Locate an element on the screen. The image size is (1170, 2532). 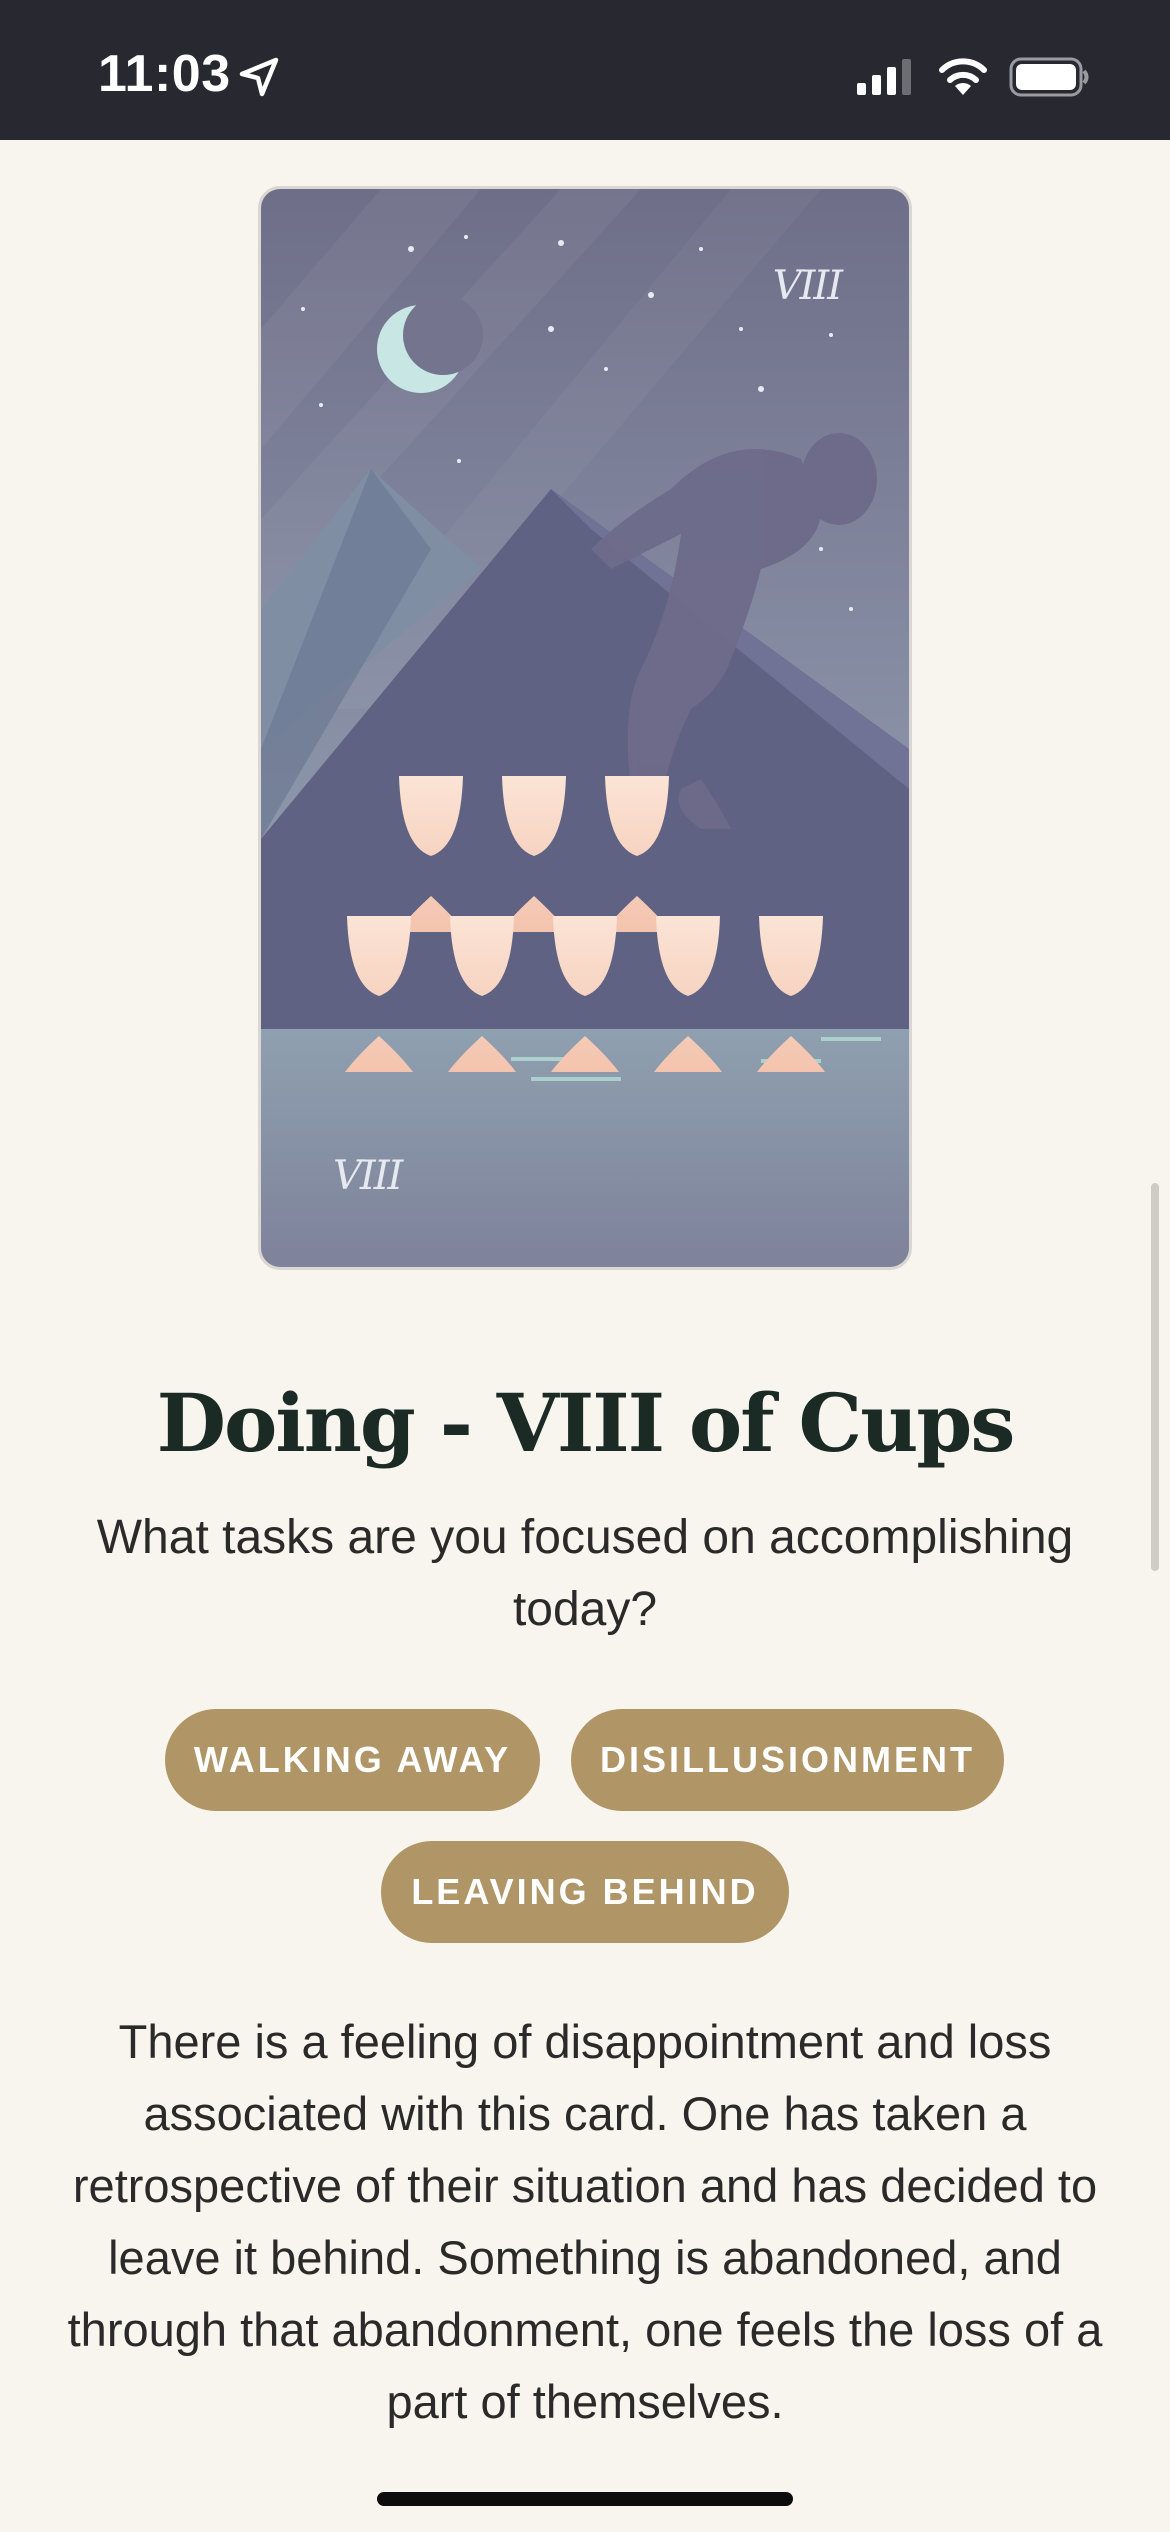
status-time: 11:03 is located at coordinates (164, 74).